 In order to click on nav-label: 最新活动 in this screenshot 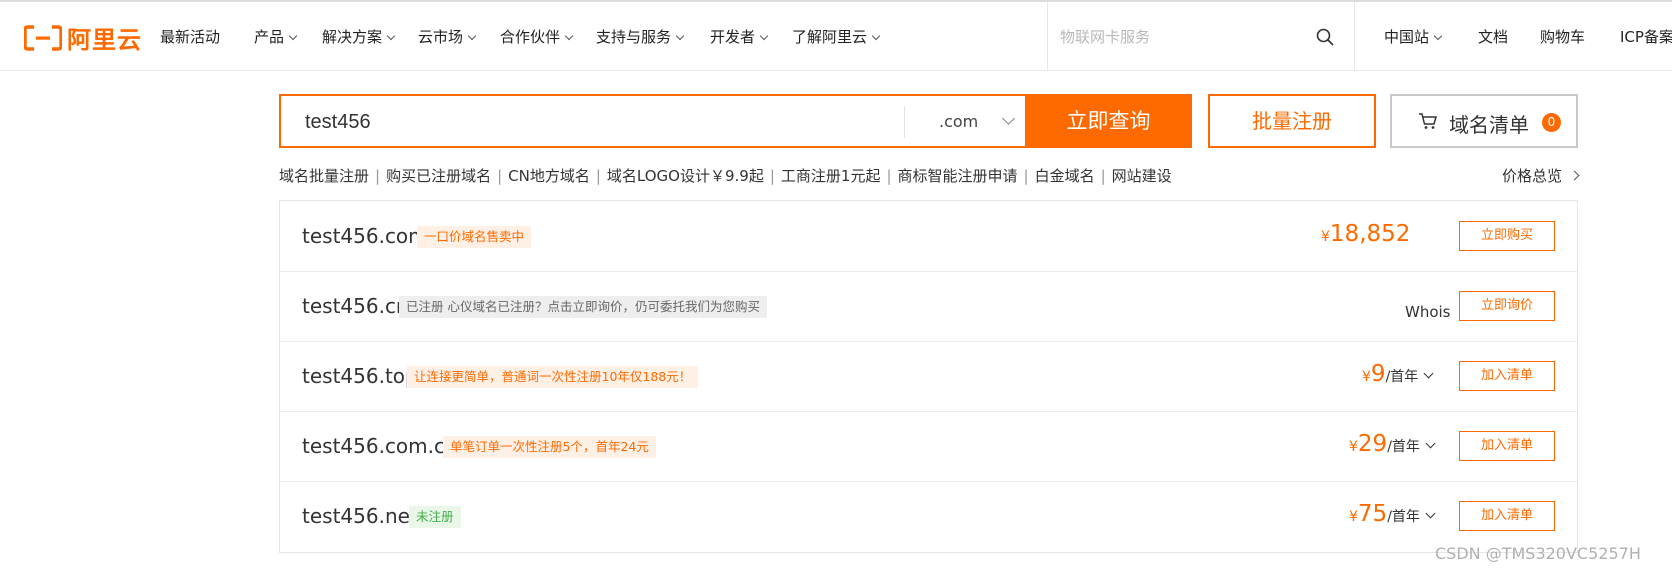, I will do `click(190, 37)`.